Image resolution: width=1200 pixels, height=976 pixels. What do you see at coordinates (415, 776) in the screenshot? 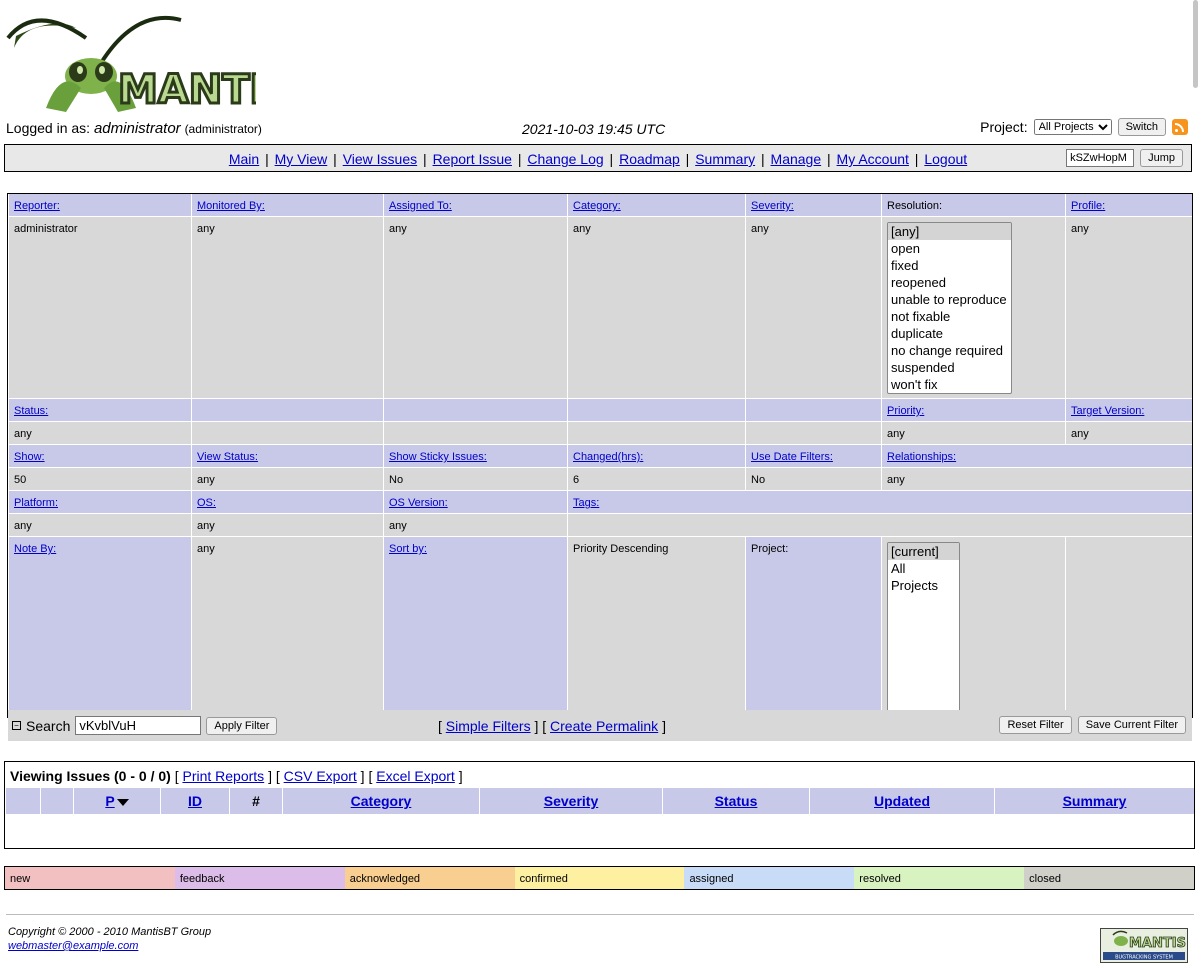
I see `excel-export-link: Excel Export` at bounding box center [415, 776].